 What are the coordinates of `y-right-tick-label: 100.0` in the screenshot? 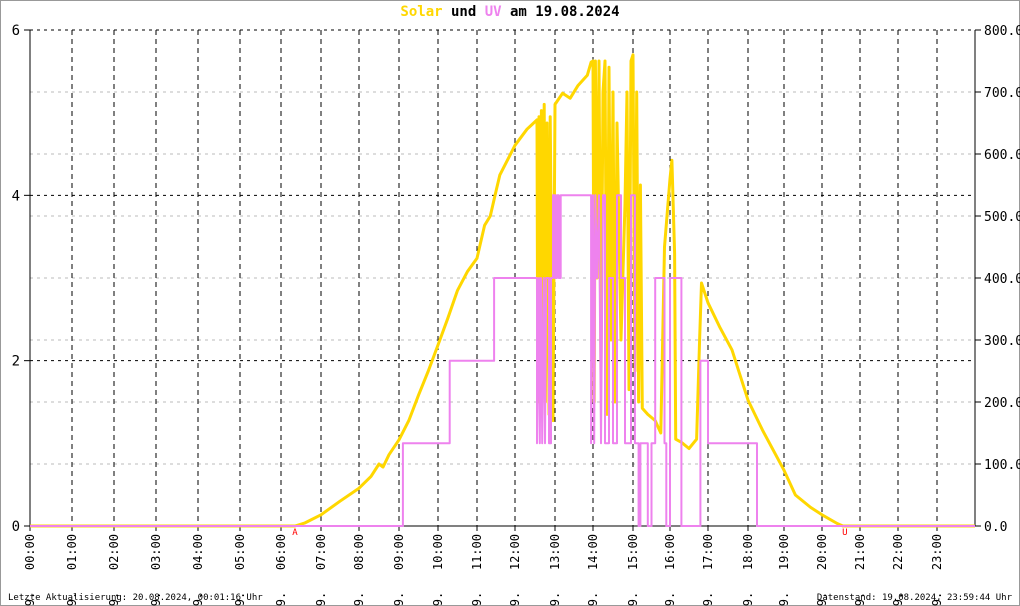 It's located at (1002, 465).